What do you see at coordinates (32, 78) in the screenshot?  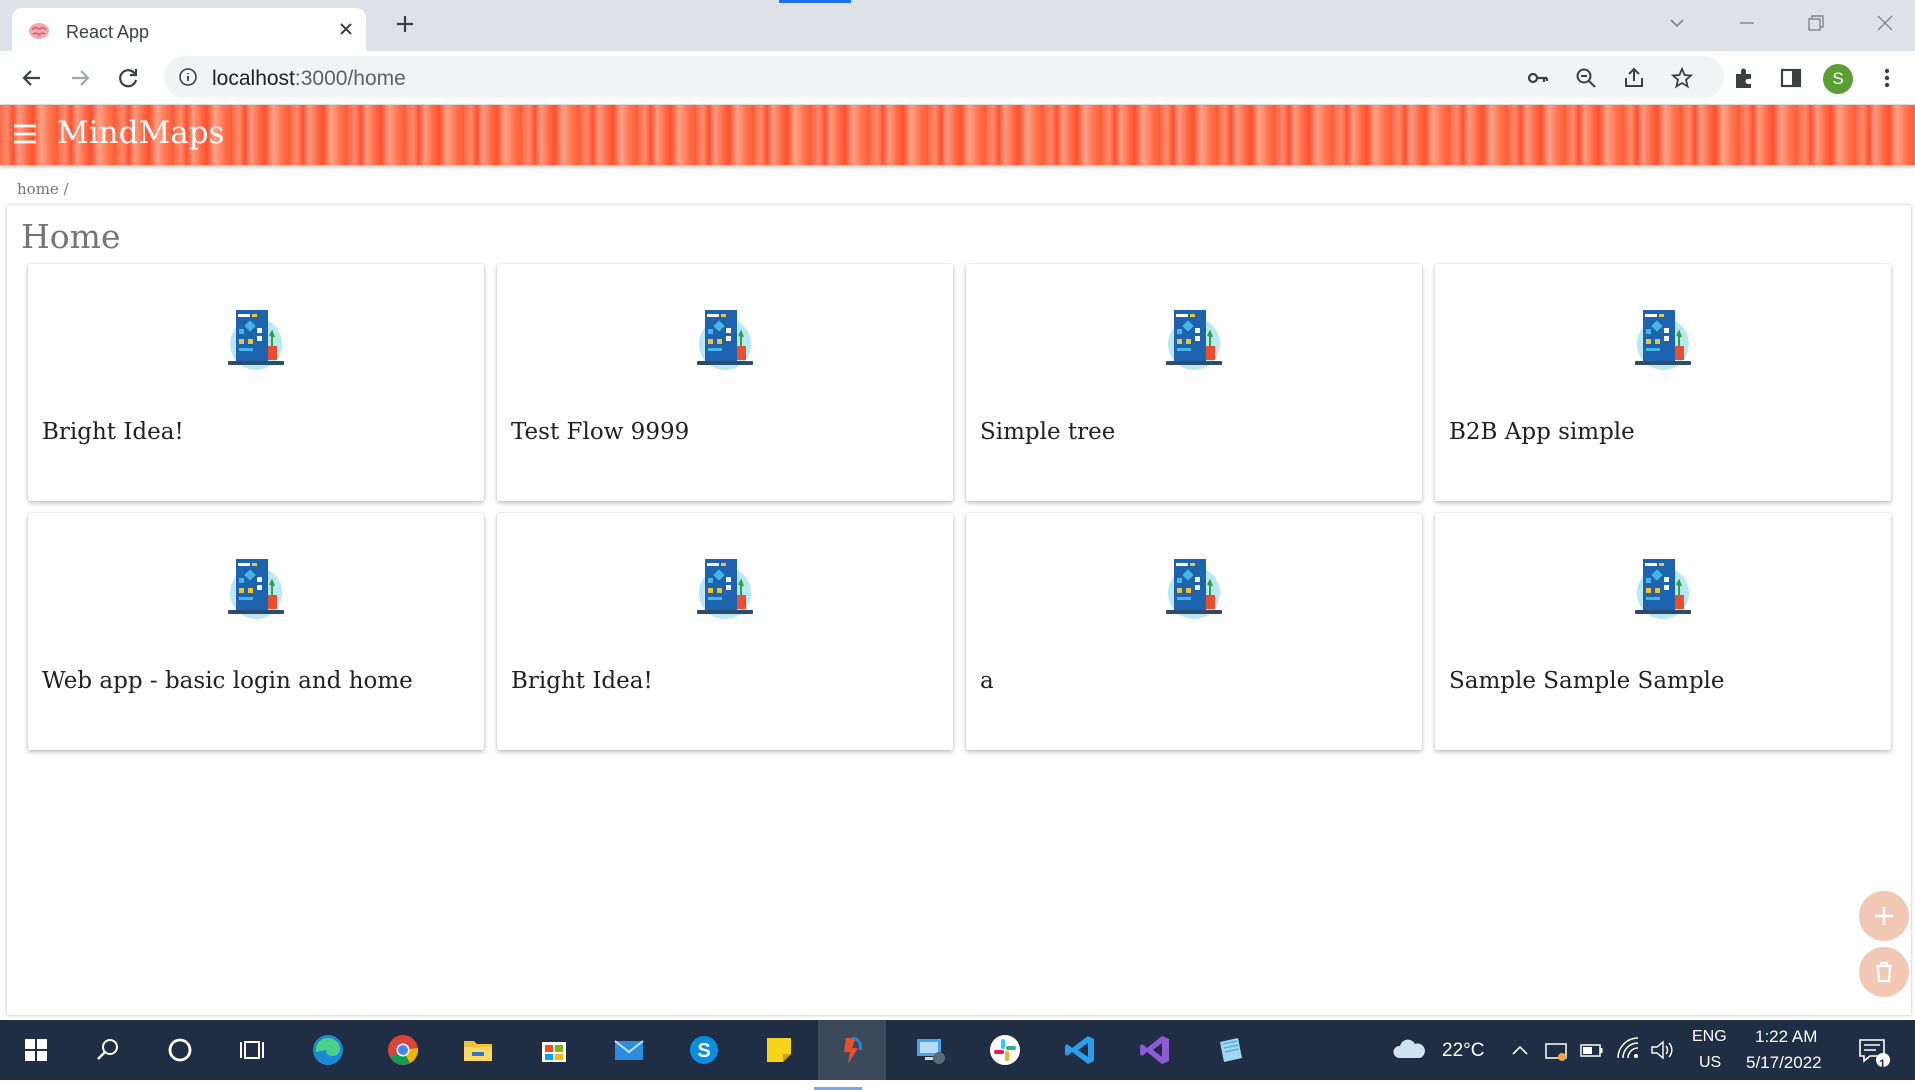 I see `back-icon` at bounding box center [32, 78].